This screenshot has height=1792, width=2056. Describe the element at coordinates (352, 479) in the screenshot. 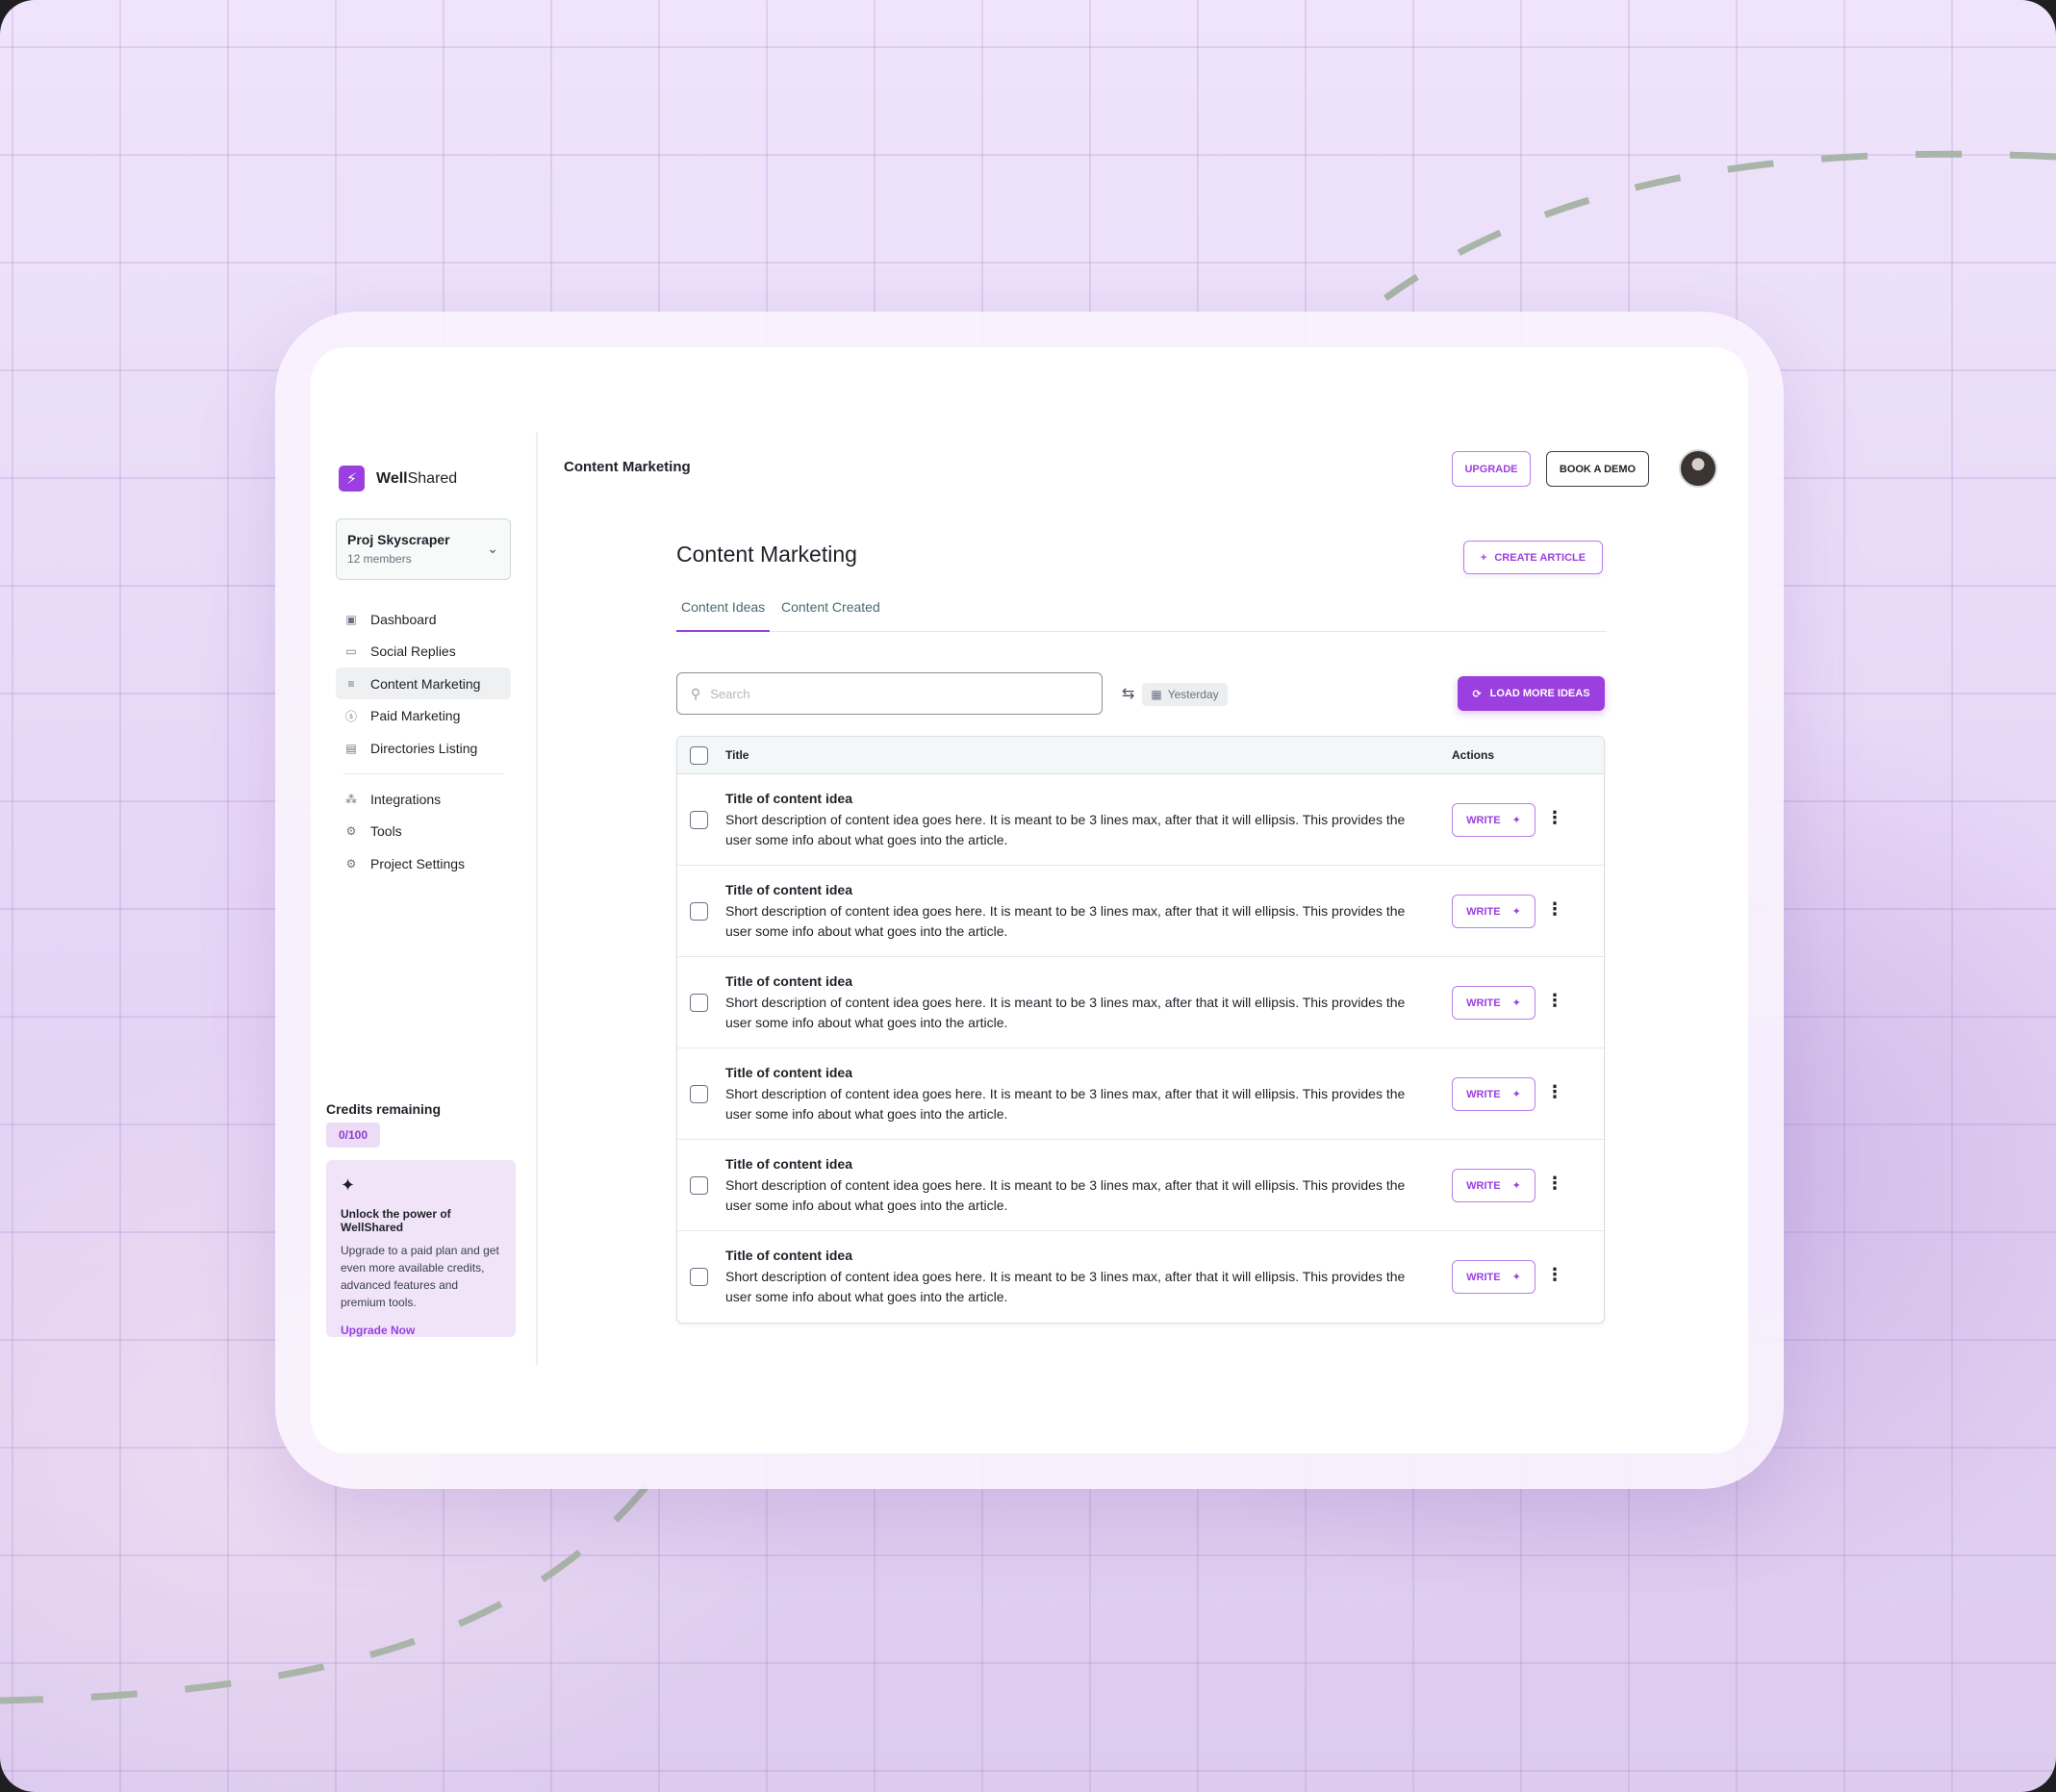

I see `bolt-icon: ⚡` at that location.